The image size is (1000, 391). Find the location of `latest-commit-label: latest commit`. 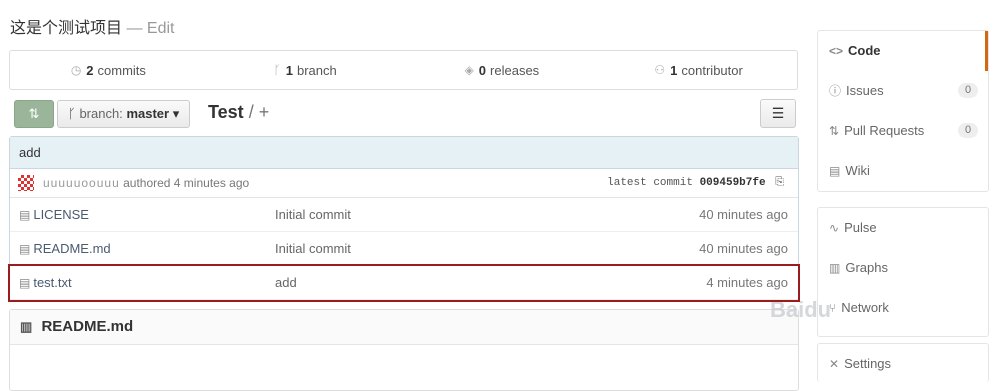

latest-commit-label: latest commit is located at coordinates (650, 183).